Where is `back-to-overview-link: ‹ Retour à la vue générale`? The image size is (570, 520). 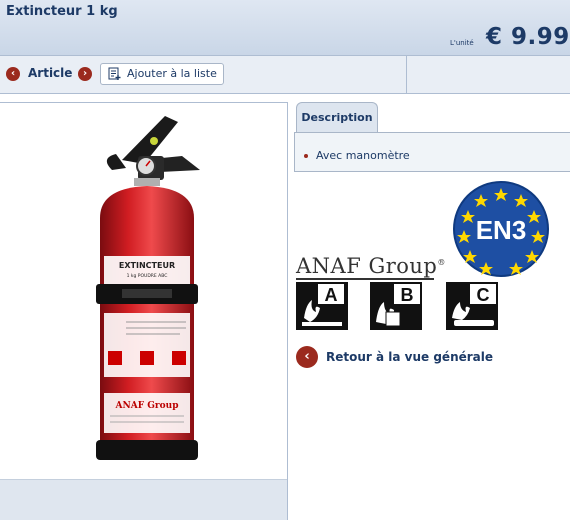 back-to-overview-link: ‹ Retour à la vue générale is located at coordinates (396, 358).